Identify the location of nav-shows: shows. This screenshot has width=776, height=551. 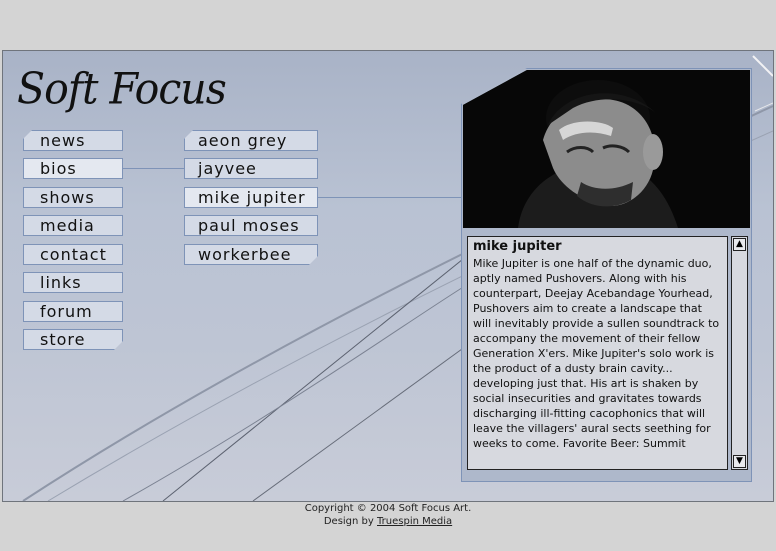
(73, 197).